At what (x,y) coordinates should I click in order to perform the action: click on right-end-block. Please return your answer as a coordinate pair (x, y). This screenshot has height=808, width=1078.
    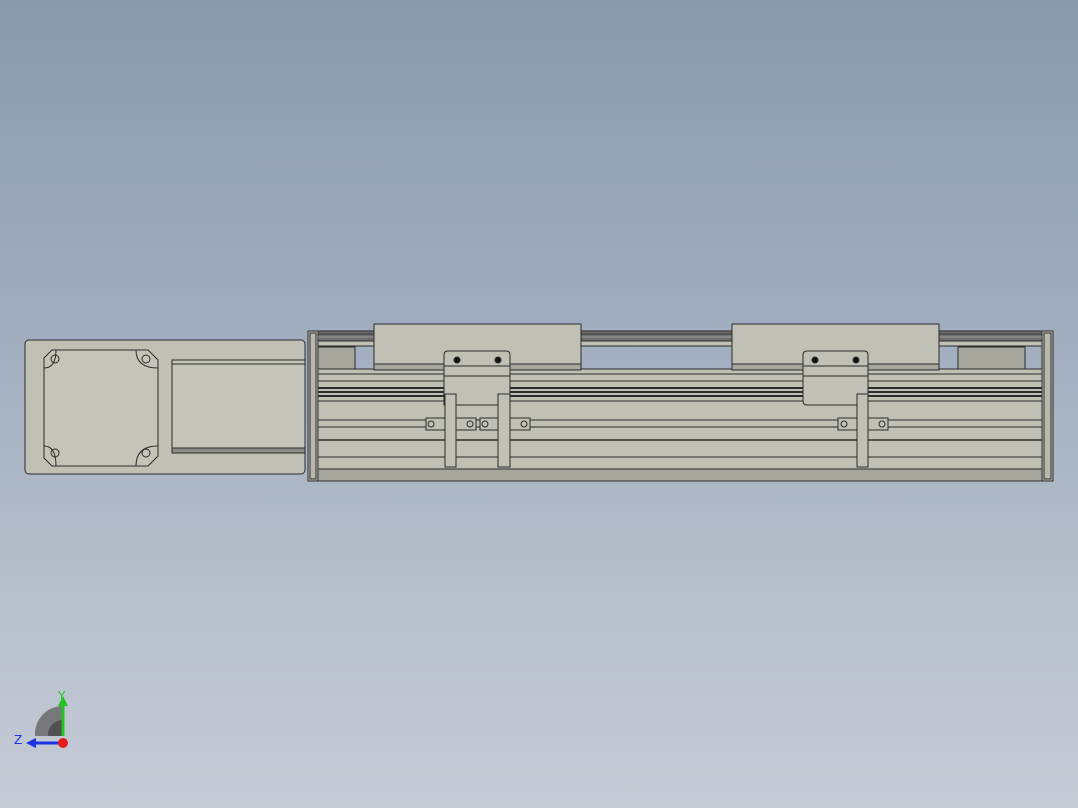
    Looking at the image, I should click on (991, 358).